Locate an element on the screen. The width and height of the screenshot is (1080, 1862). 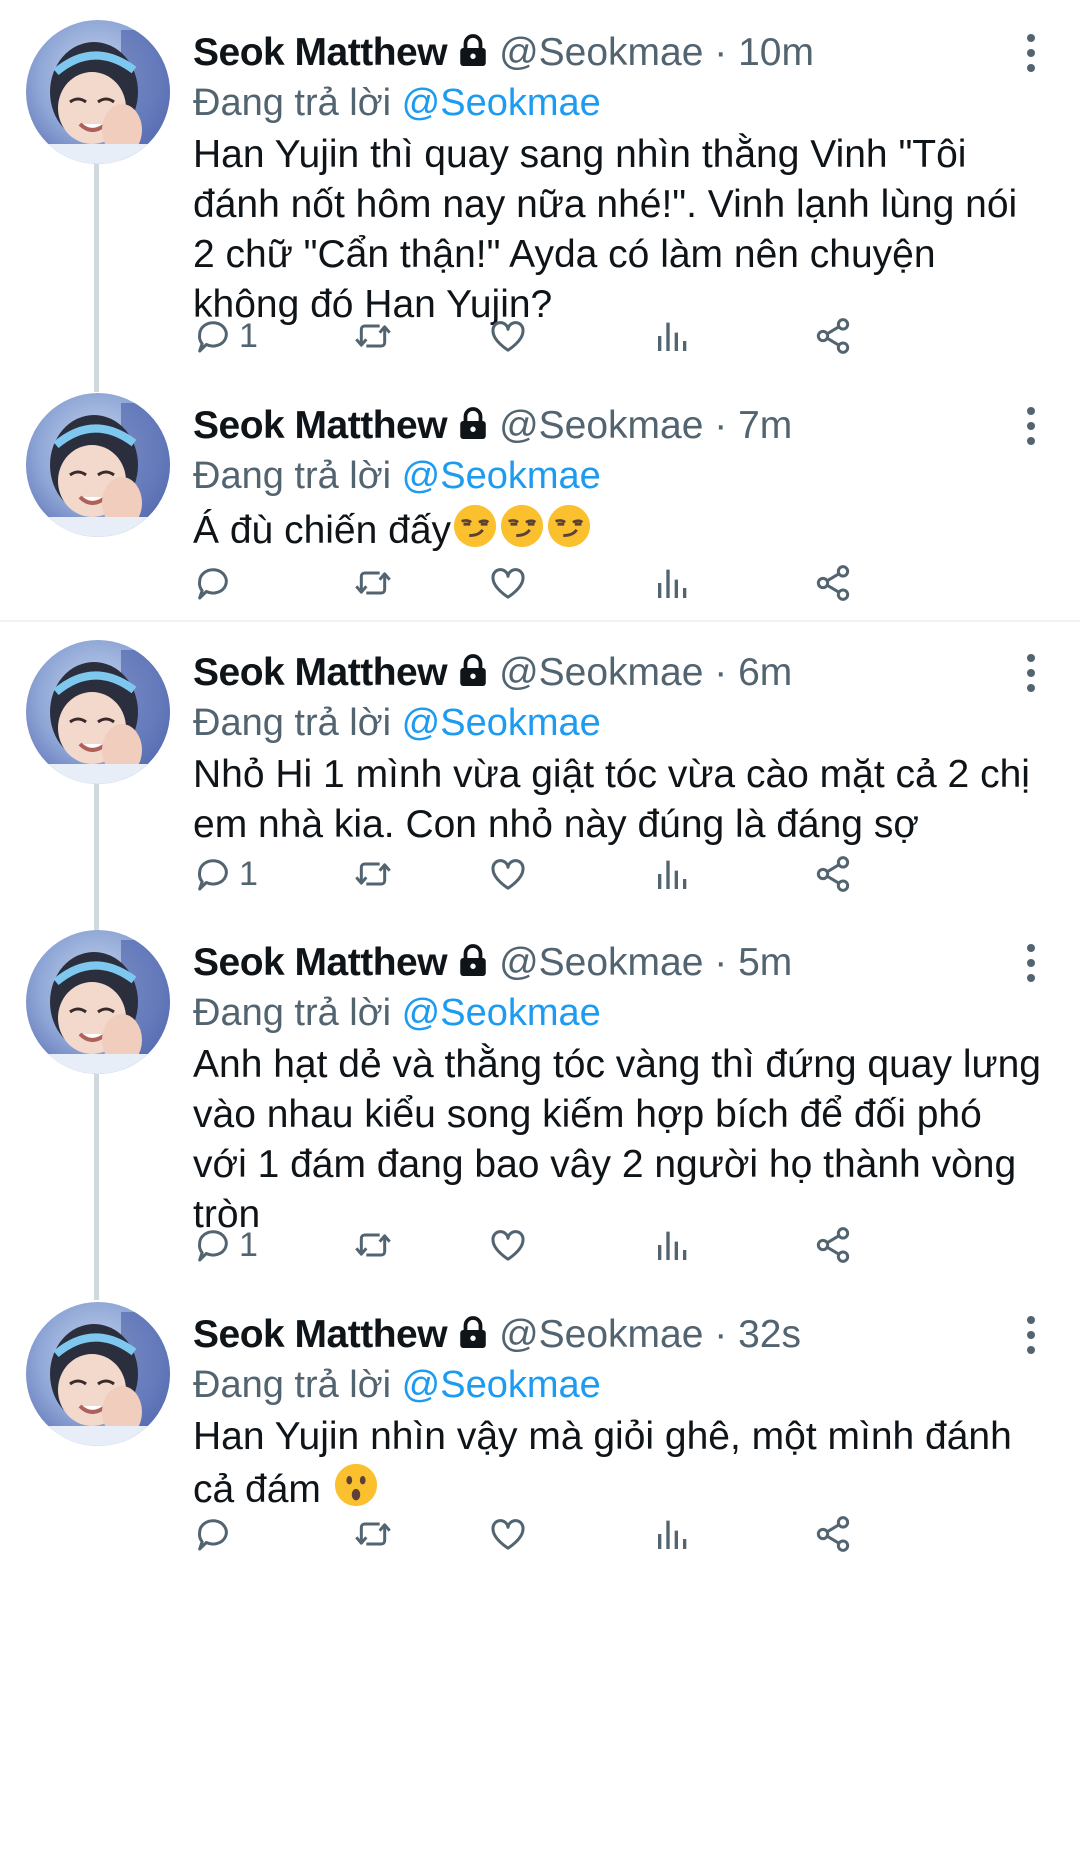
timestamp: 32s is located at coordinates (769, 1334).